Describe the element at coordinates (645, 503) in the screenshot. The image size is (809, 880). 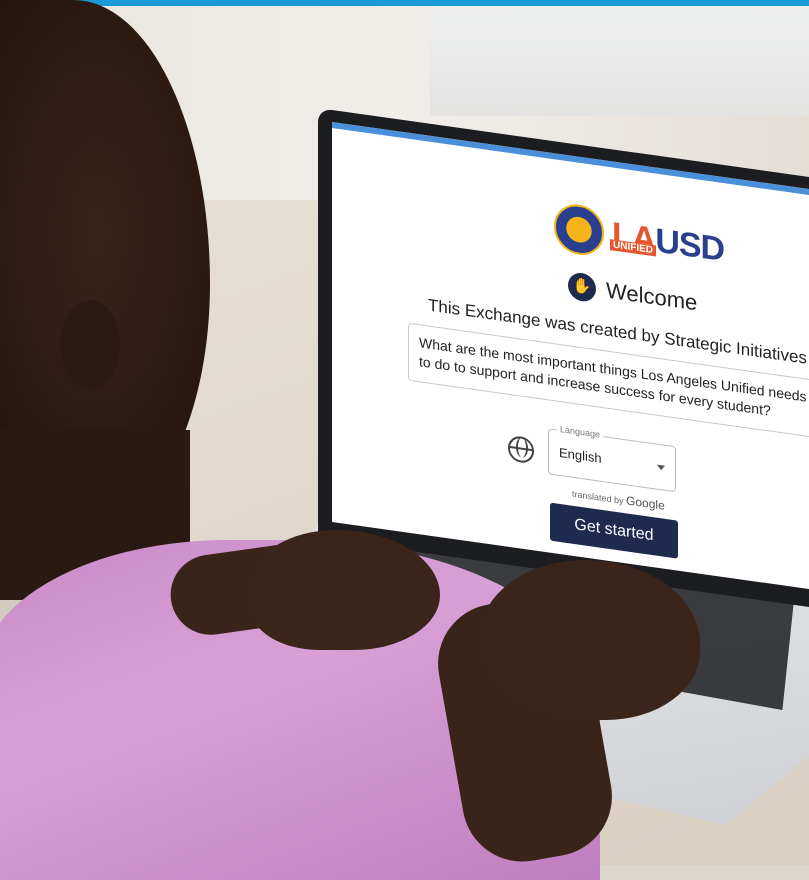
I see `google-brand: Google` at that location.